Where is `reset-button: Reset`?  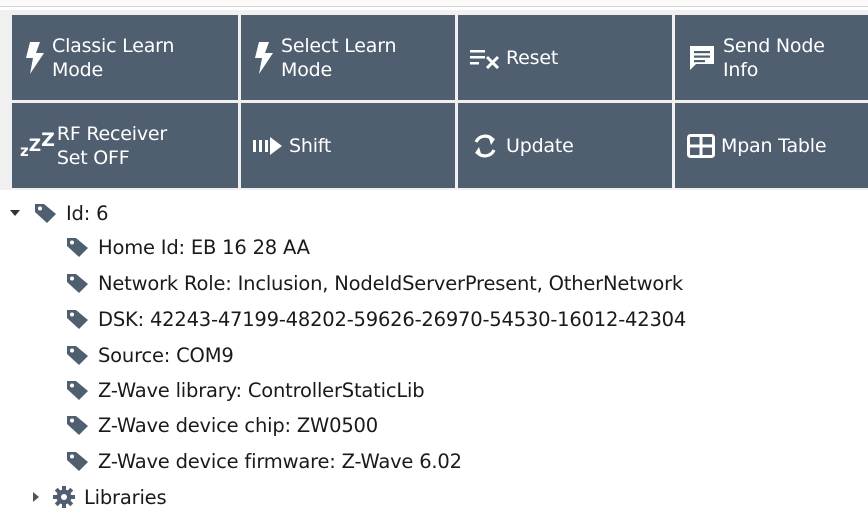
reset-button: Reset is located at coordinates (565, 57).